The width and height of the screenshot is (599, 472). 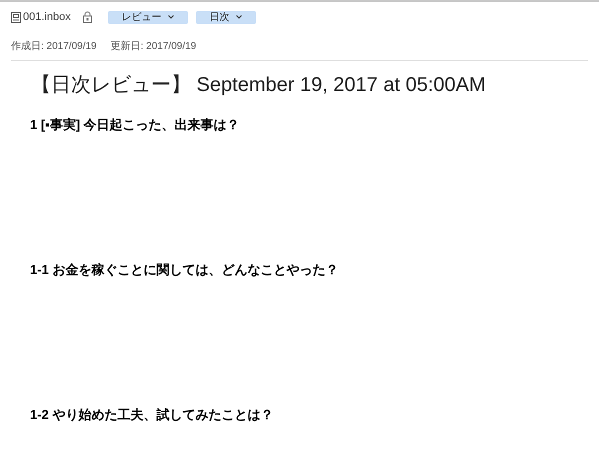 I want to click on section-heading: 1-2 やり始めた工夫、試してみたことは？, so click(x=152, y=415).